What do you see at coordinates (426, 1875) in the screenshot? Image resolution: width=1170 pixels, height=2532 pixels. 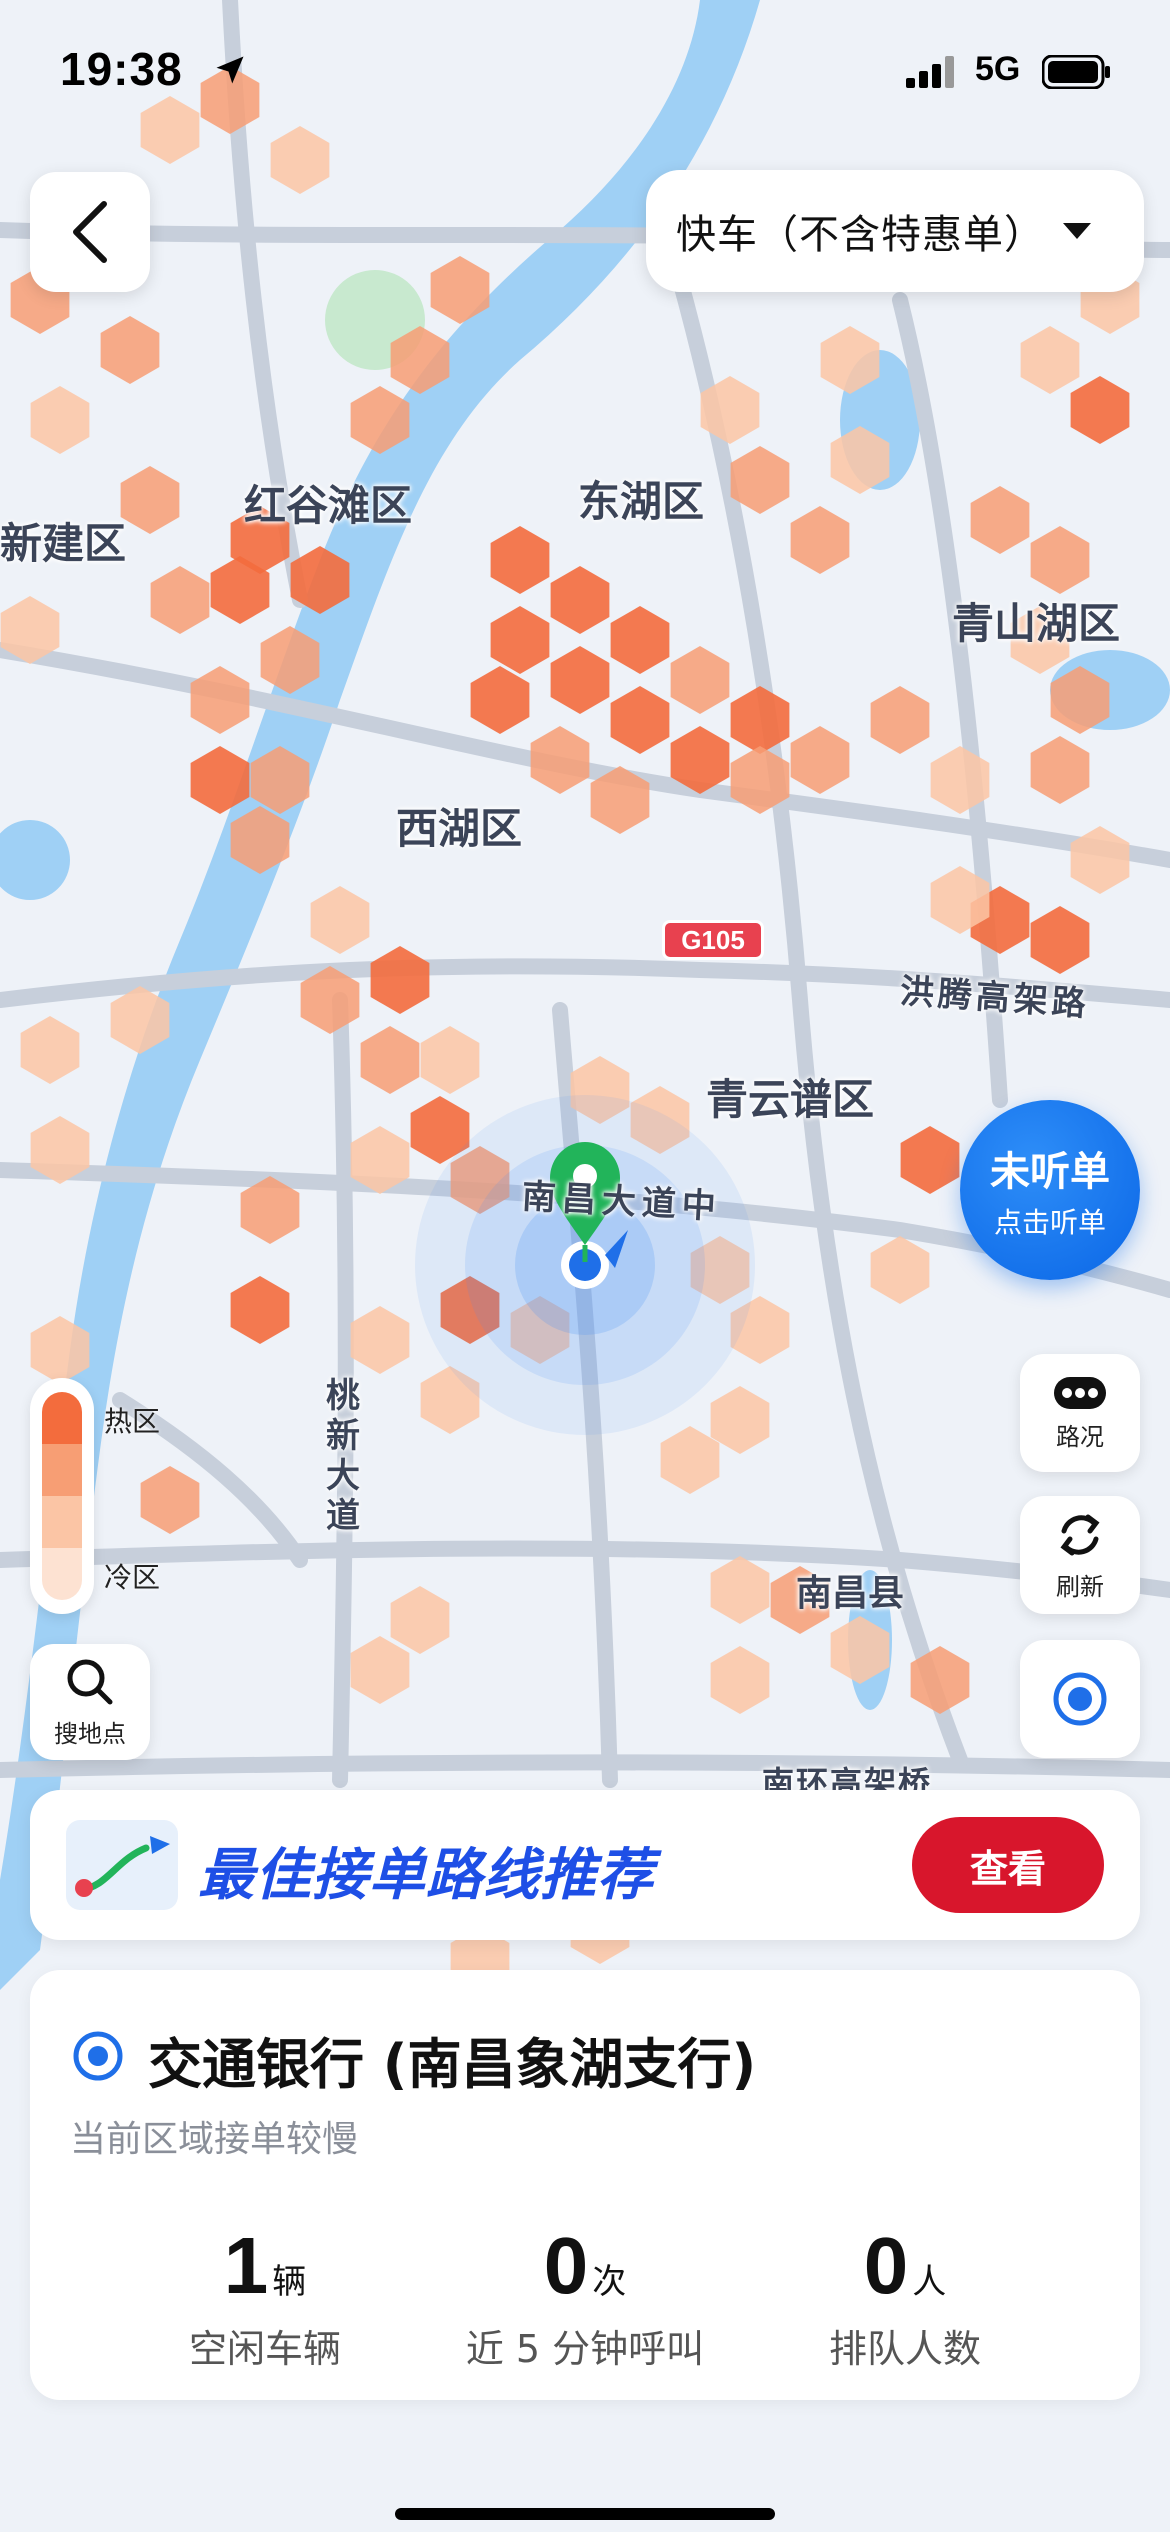 I see `route-banner-title: 最佳接单路线推荐` at bounding box center [426, 1875].